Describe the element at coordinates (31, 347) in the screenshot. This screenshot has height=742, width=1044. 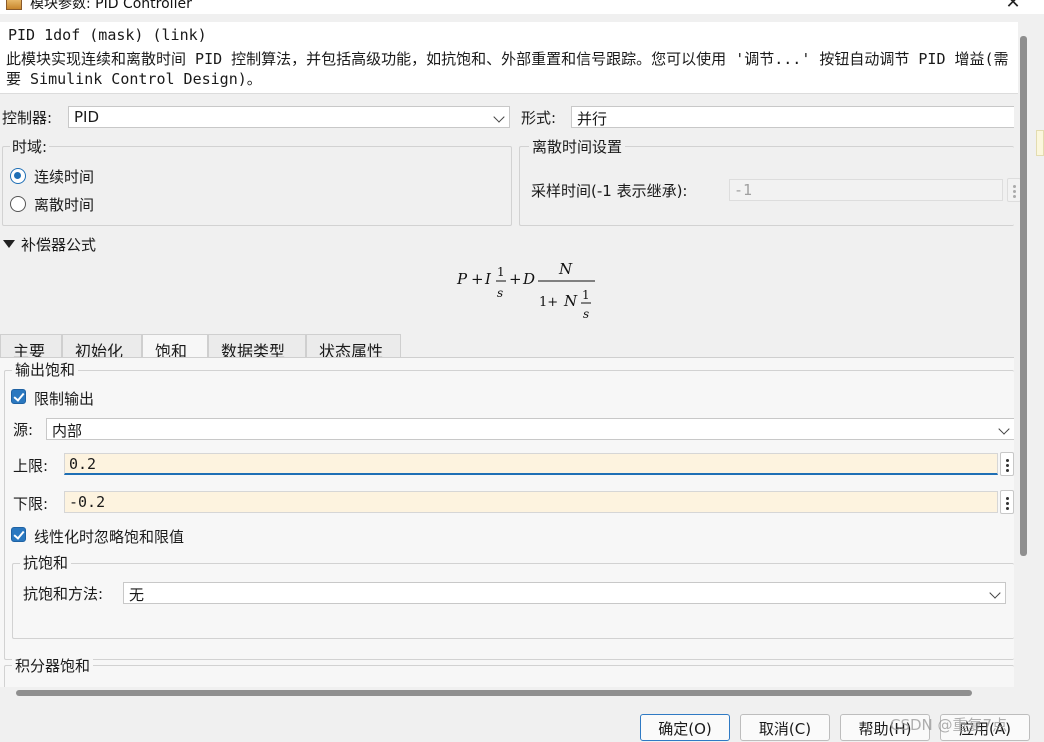
I see `tab-main: 主要` at that location.